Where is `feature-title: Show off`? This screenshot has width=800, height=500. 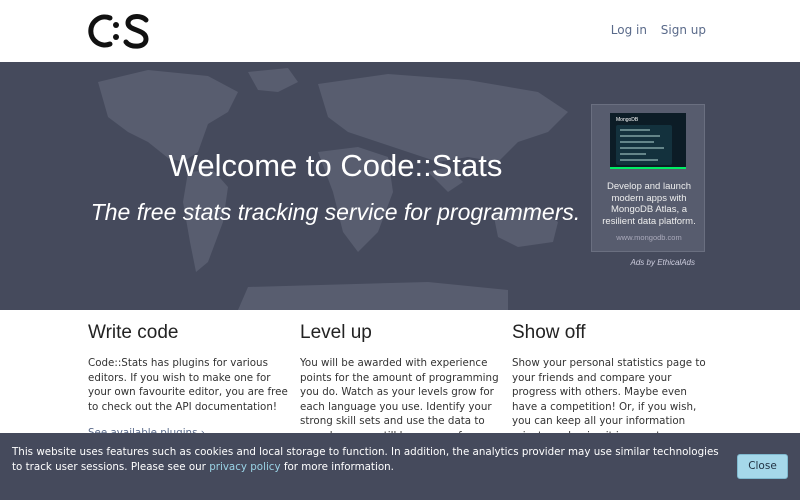 feature-title: Show off is located at coordinates (549, 332).